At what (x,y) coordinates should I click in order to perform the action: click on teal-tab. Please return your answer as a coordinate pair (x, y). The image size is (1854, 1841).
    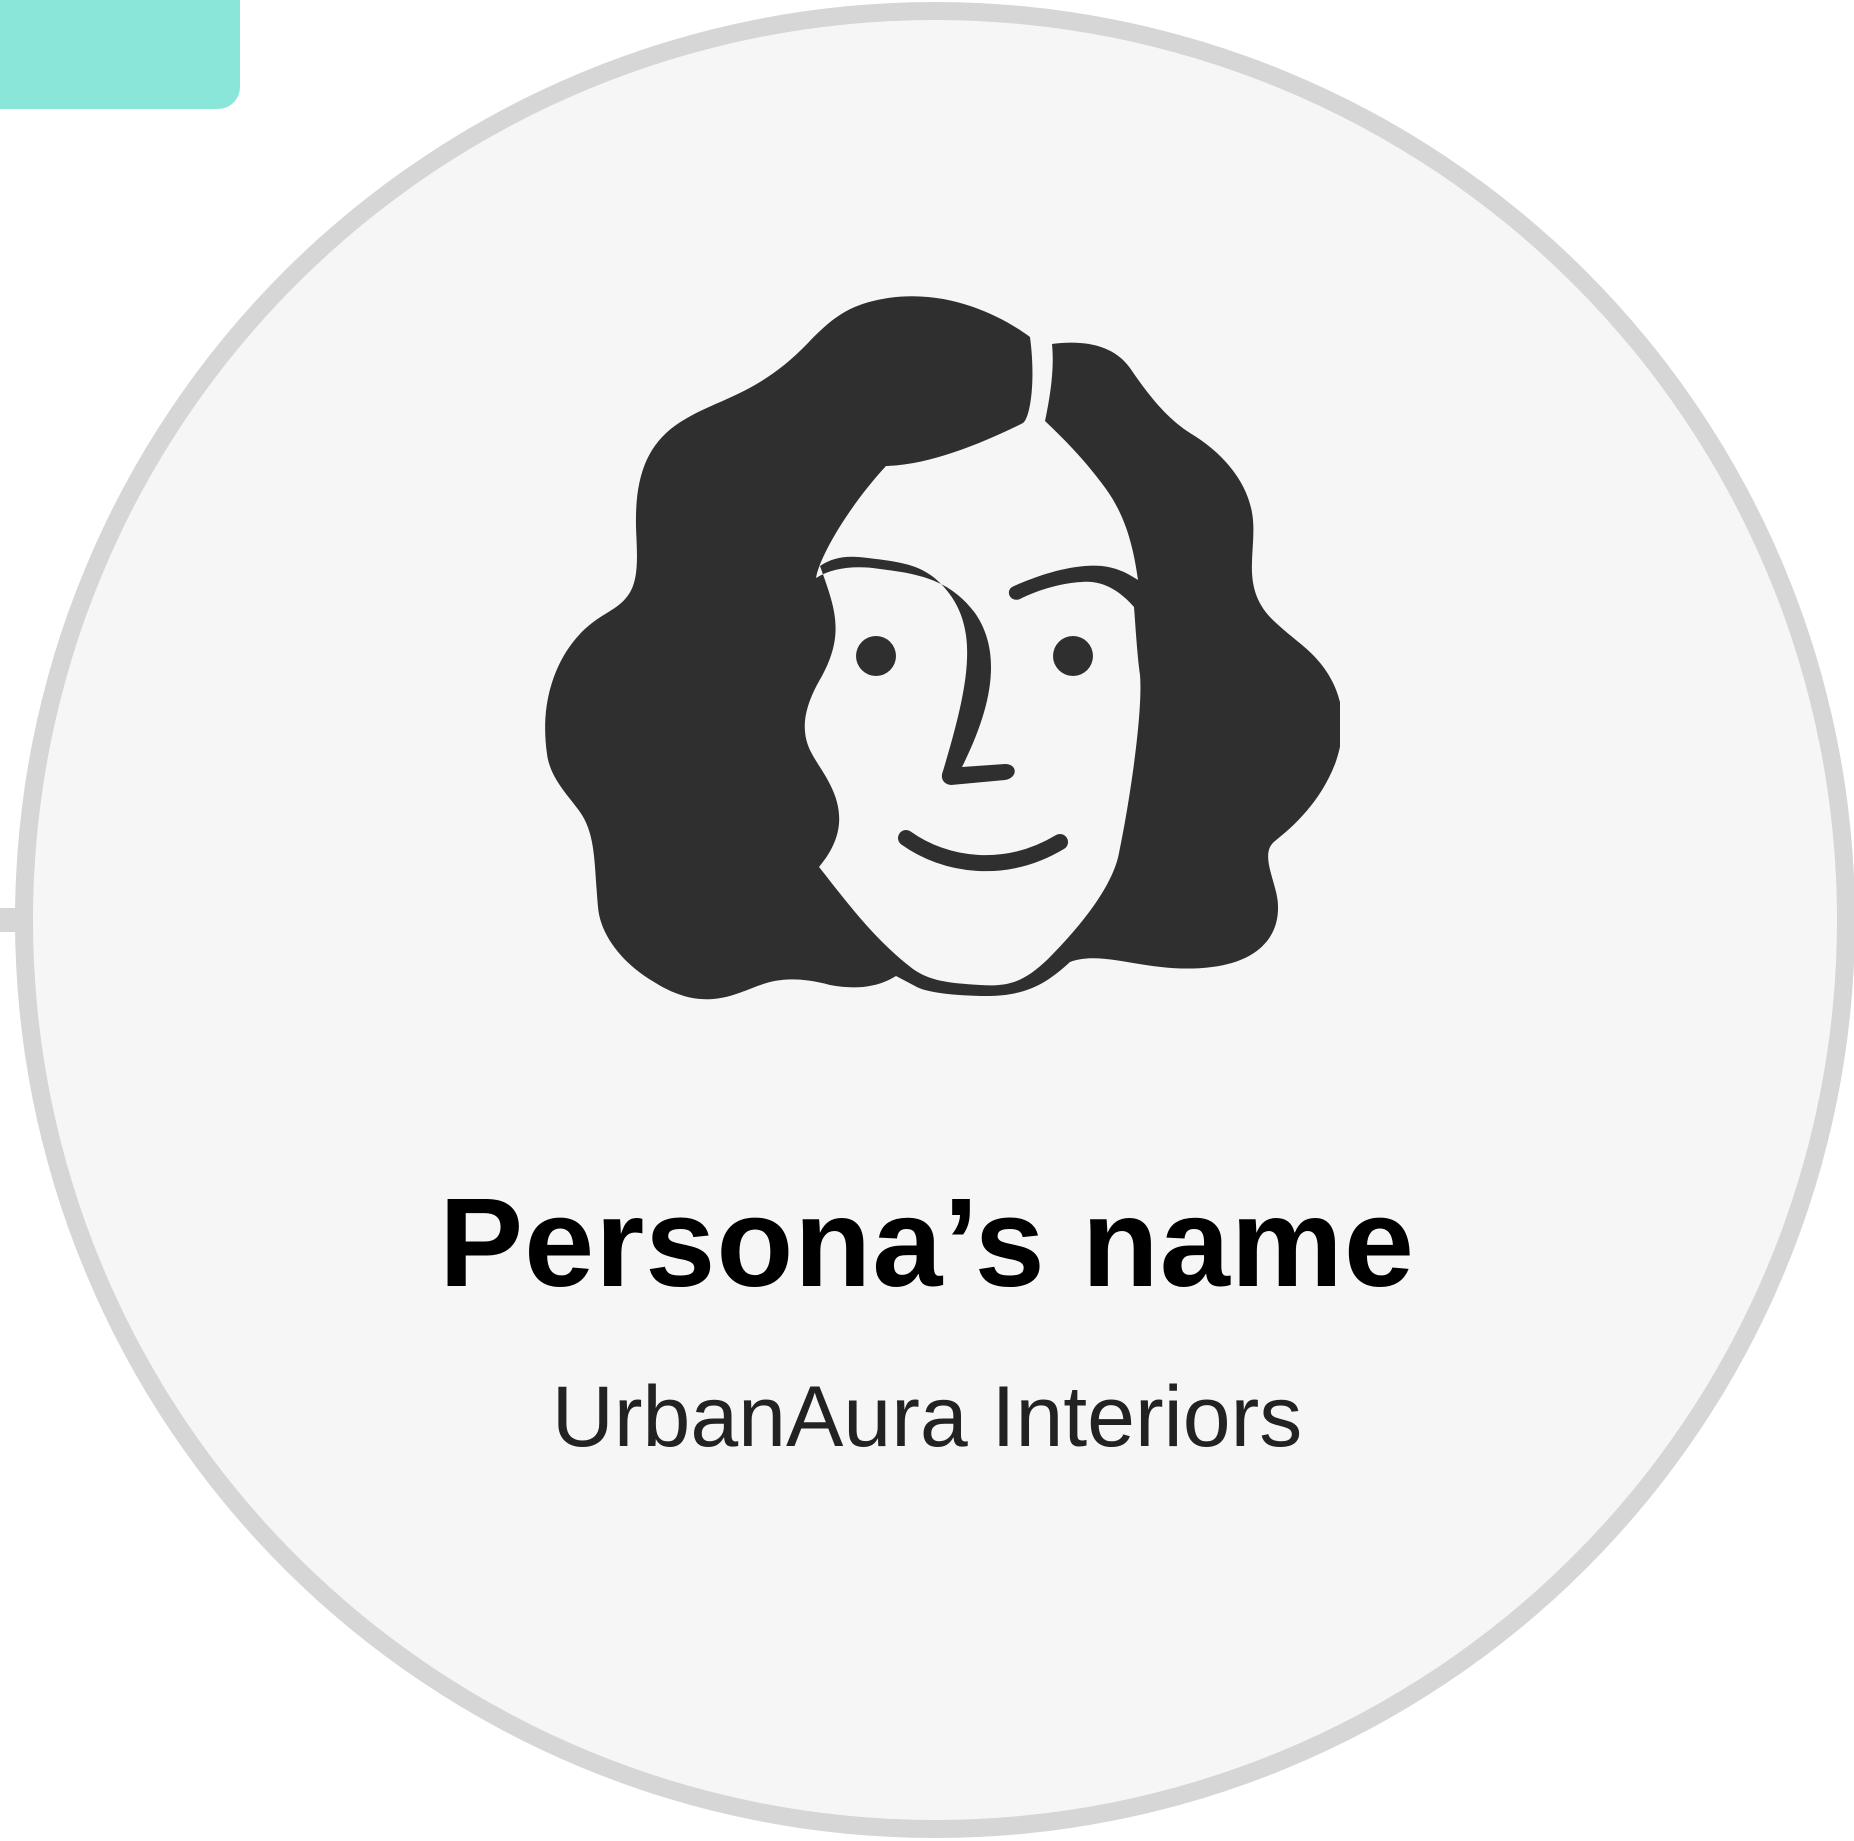
    Looking at the image, I should click on (120, 54).